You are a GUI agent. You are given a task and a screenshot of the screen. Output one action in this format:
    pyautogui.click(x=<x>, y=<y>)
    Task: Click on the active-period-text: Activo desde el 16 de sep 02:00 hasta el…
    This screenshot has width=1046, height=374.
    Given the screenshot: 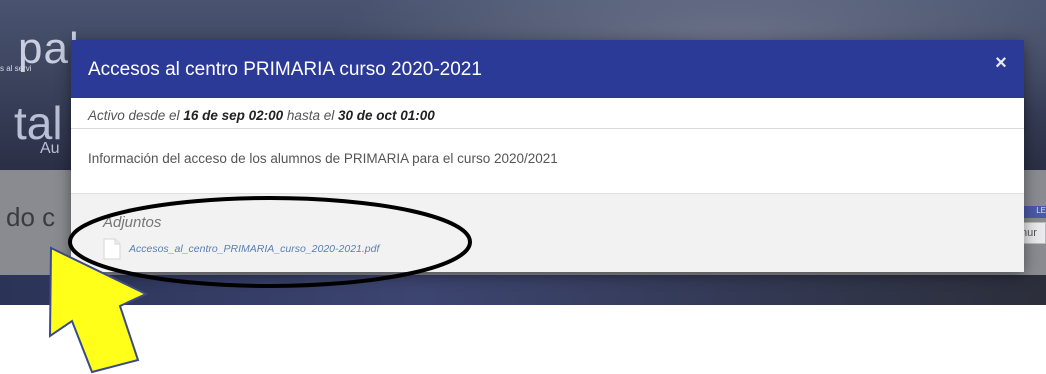 What is the action you would take?
    pyautogui.click(x=261, y=115)
    